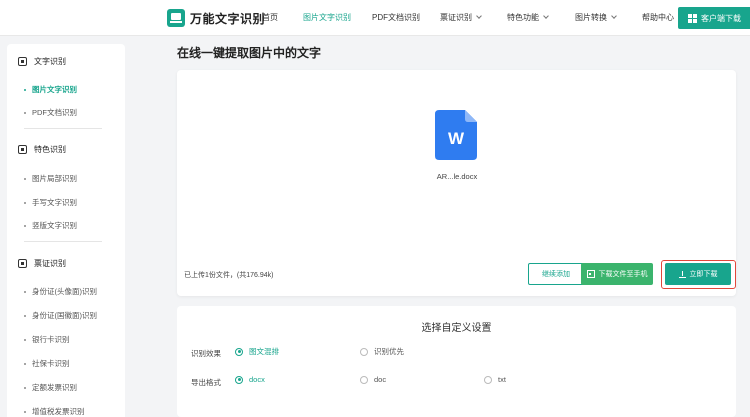 This screenshot has height=417, width=750. I want to click on sidebar-item-fixed-invoice: 定额发票识别, so click(50, 387).